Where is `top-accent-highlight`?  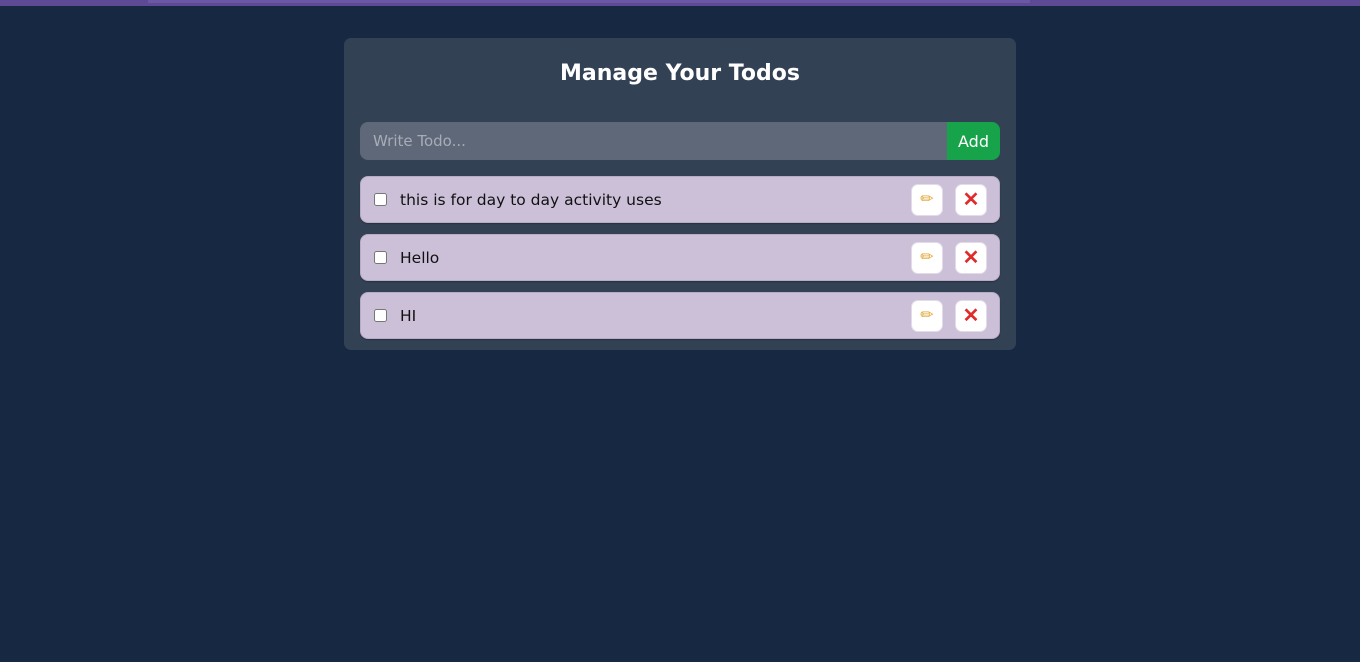
top-accent-highlight is located at coordinates (589, 1).